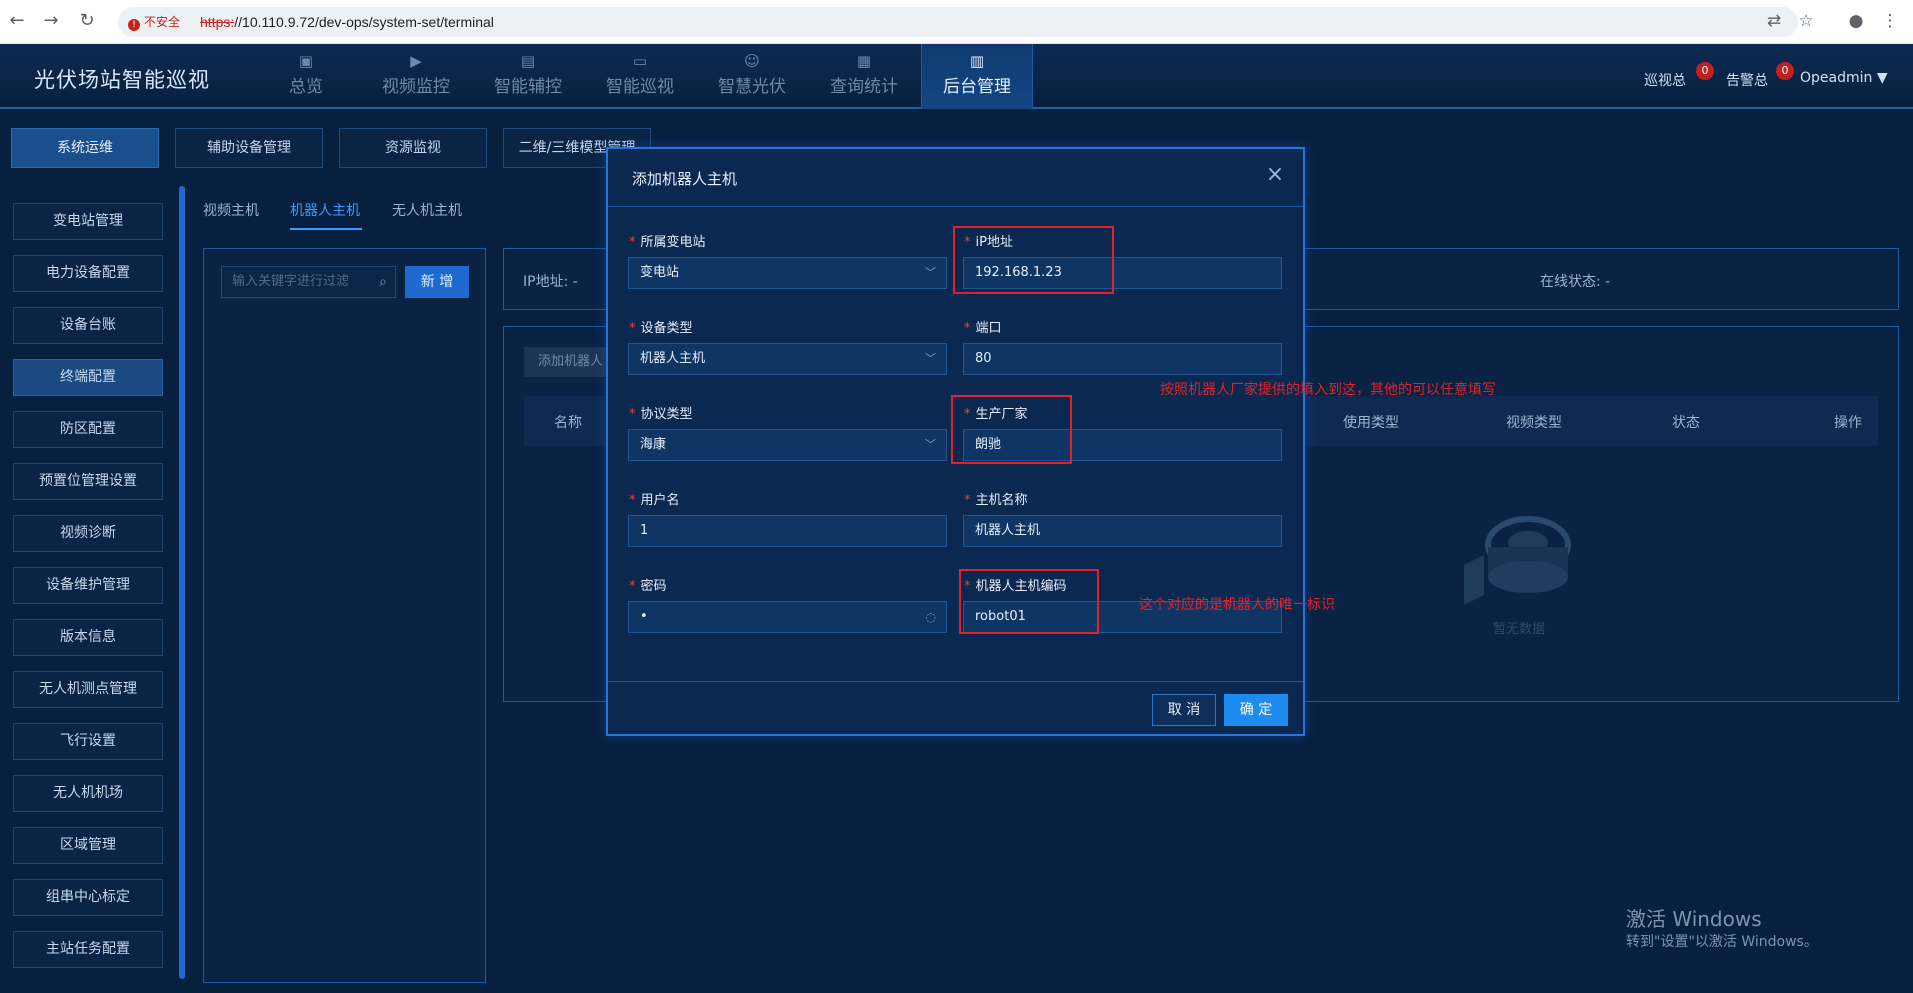  I want to click on patrol-total-label: 巡视总, so click(1665, 80).